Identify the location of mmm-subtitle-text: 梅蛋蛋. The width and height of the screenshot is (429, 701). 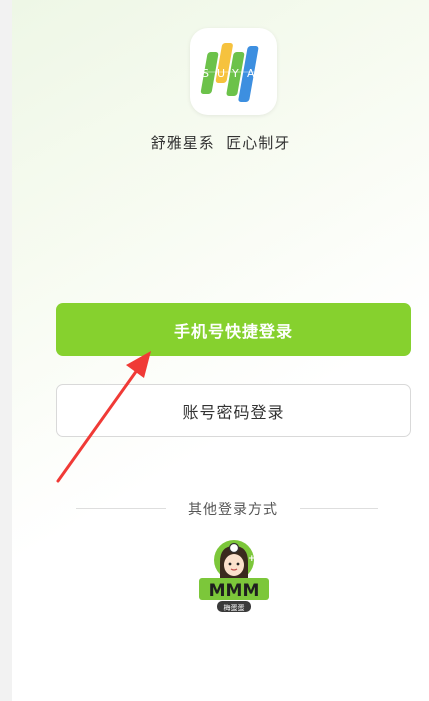
(234, 607).